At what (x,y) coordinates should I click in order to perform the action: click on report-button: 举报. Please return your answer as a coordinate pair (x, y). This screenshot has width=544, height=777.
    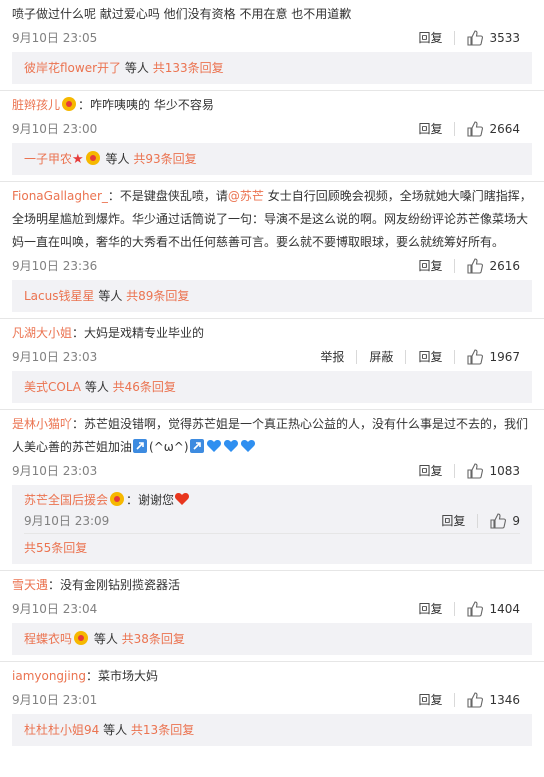
    Looking at the image, I should click on (332, 357).